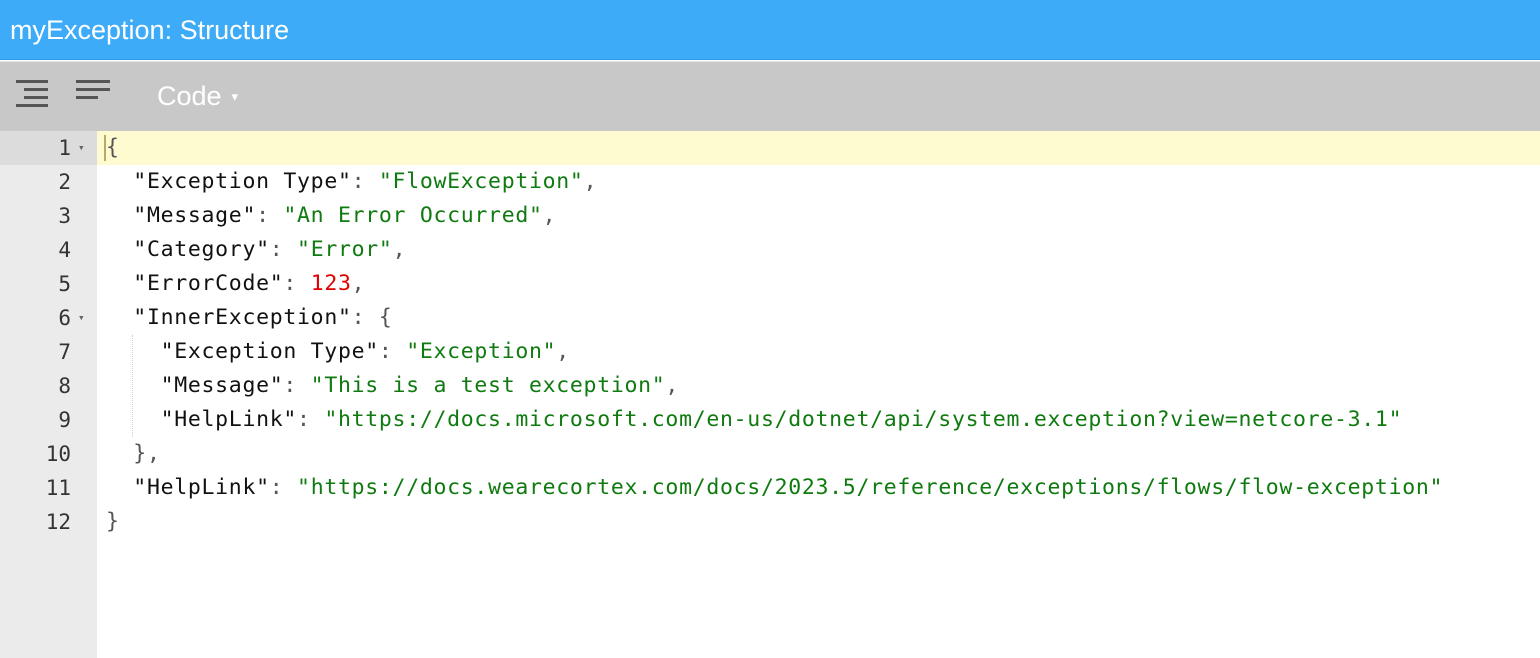 Image resolution: width=1540 pixels, height=658 pixels. Describe the element at coordinates (235, 96) in the screenshot. I see `chevron-down-icon: ▾` at that location.